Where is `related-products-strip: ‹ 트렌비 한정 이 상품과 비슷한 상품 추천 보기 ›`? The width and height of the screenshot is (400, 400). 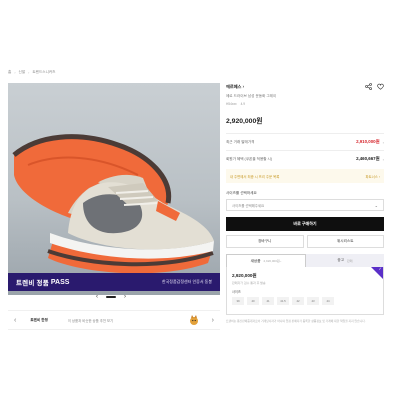 related-products-strip: ‹ 트렌비 한정 이 상품과 비슷한 상품 추천 보기 › is located at coordinates (114, 320).